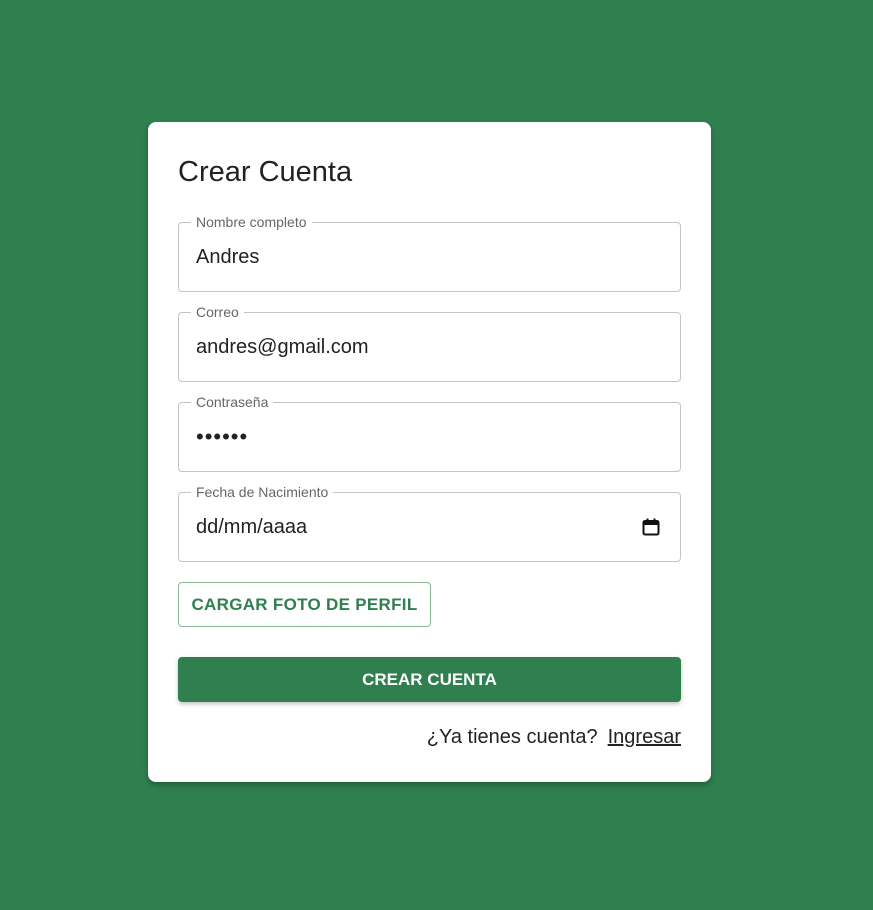 Image resolution: width=873 pixels, height=910 pixels. I want to click on password-field: Contraseña ••••••, so click(429, 433).